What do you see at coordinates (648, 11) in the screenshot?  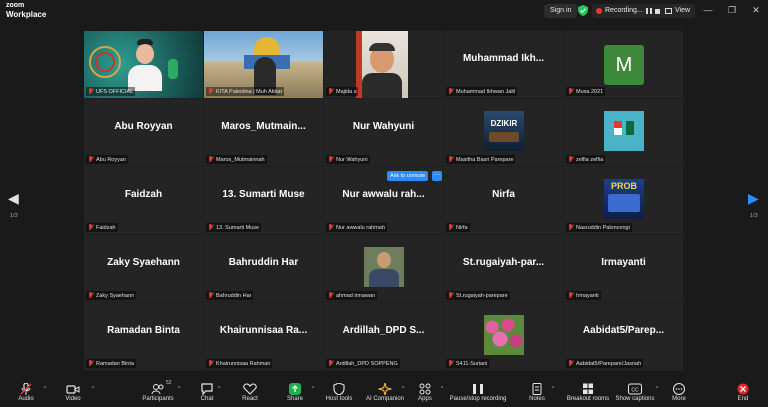 I see `pause-icon` at bounding box center [648, 11].